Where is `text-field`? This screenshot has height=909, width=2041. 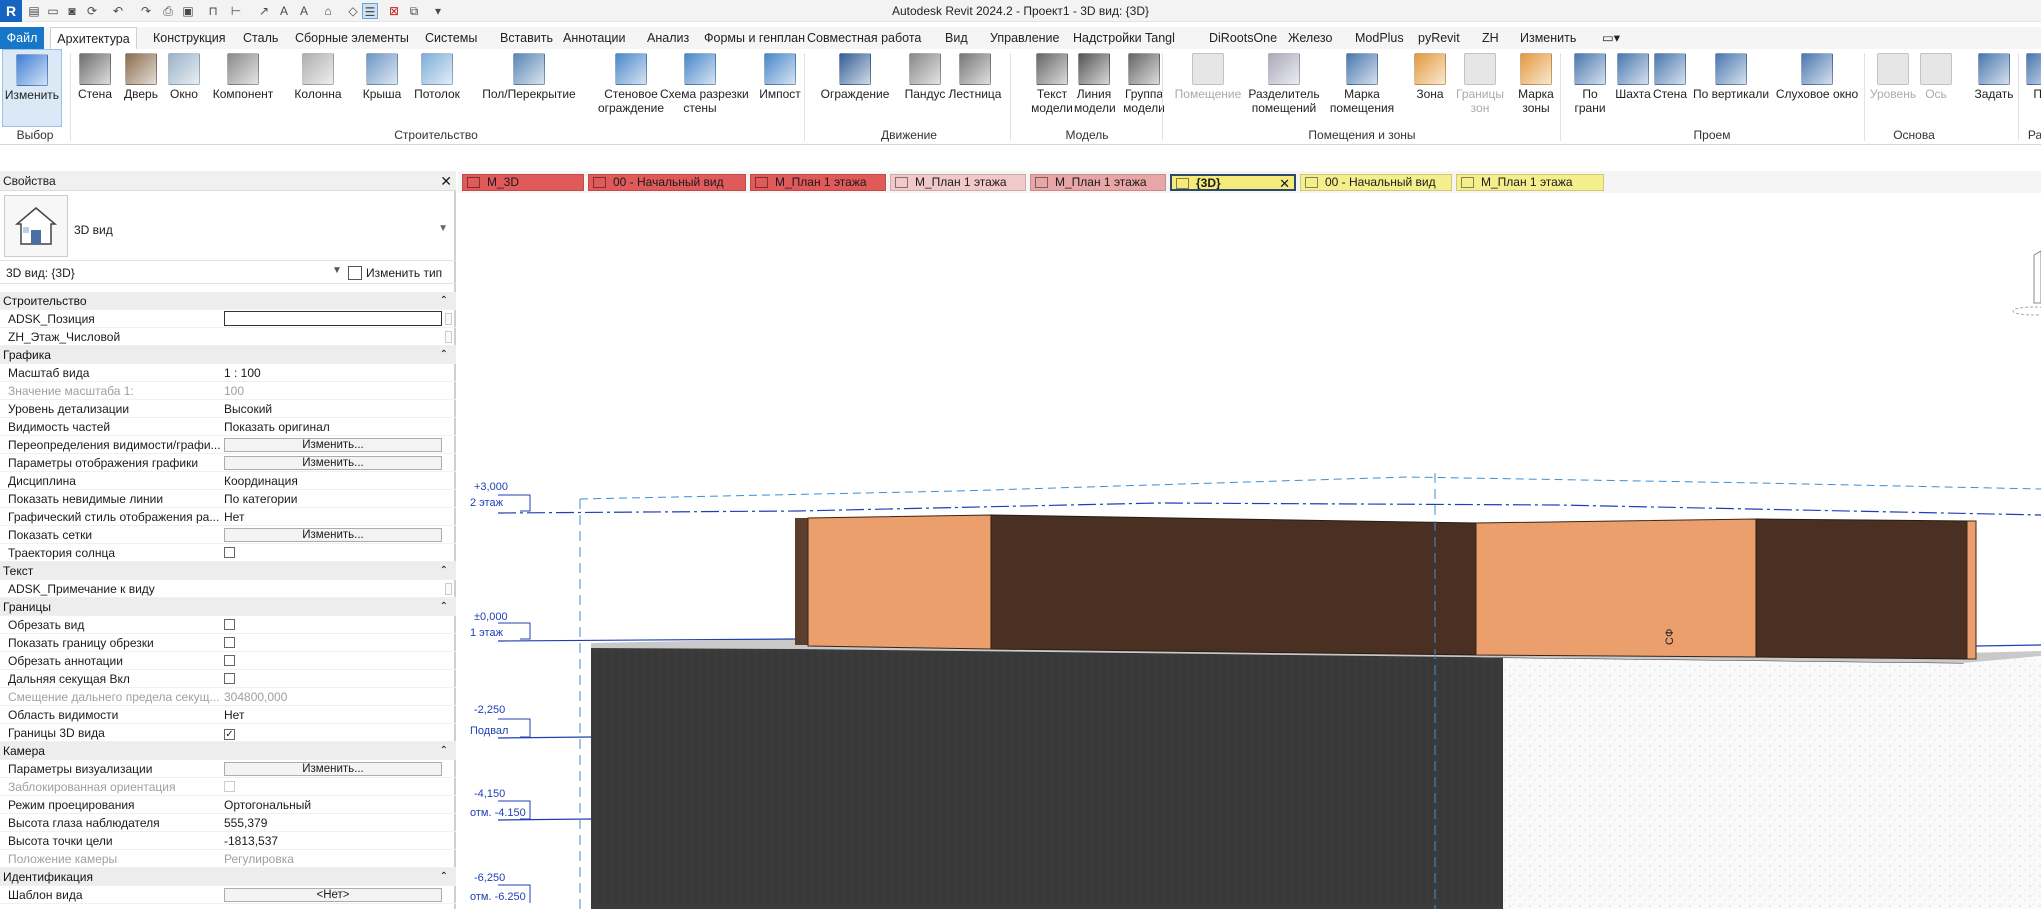 text-field is located at coordinates (333, 318).